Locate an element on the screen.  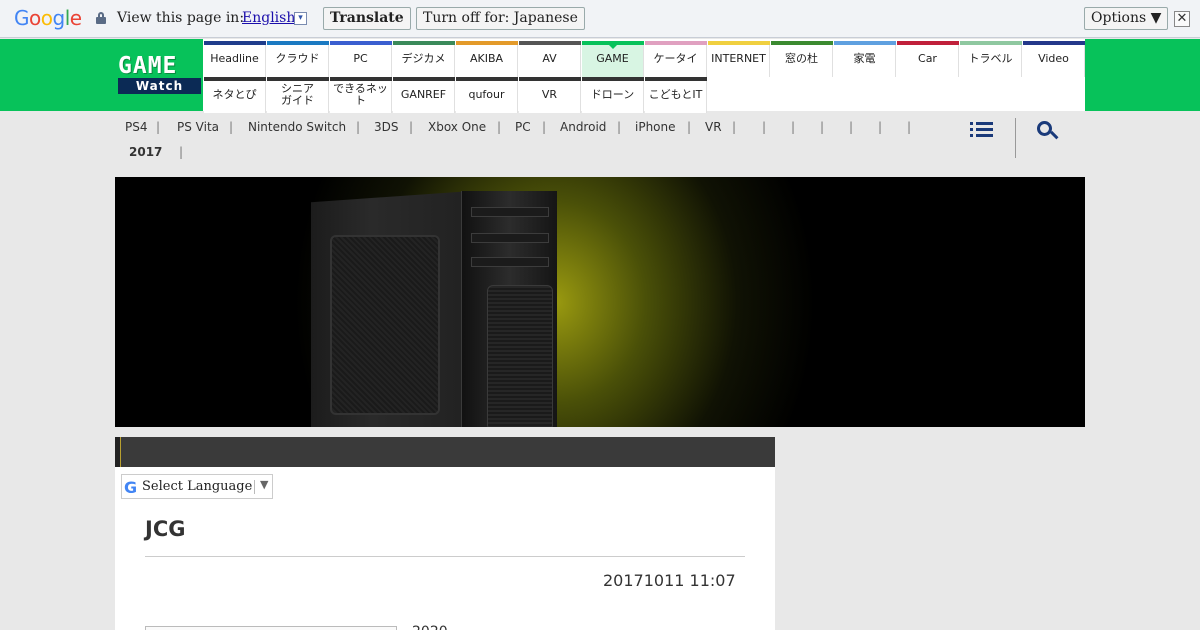
nav-item-label: できるネット is located at coordinates (360, 94).